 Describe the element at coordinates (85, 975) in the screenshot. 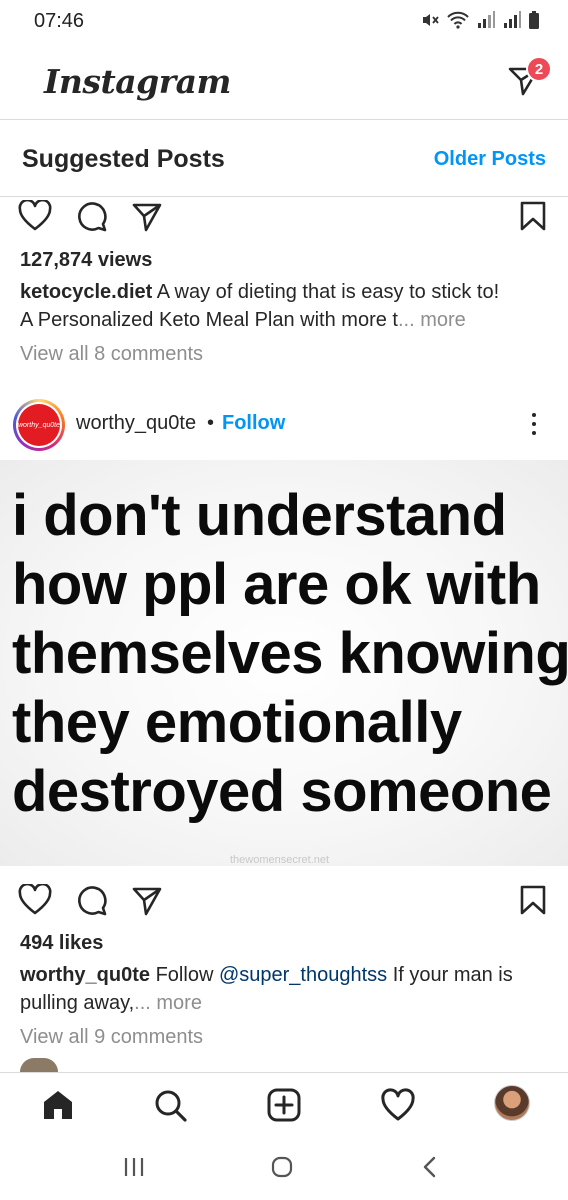

I see `caption-username: worthy_qu0te` at that location.